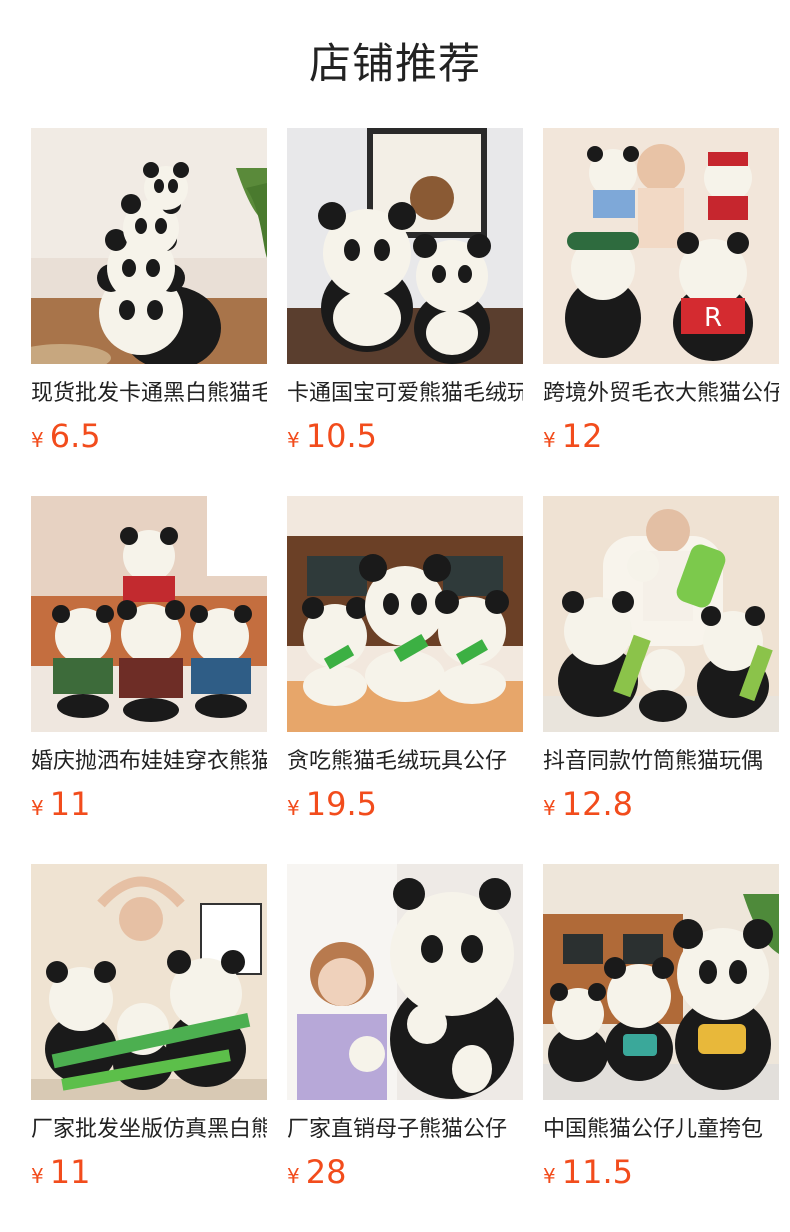  I want to click on product-card: R 跨境外贸毛衣大熊猫公仔 ¥12, so click(661, 312).